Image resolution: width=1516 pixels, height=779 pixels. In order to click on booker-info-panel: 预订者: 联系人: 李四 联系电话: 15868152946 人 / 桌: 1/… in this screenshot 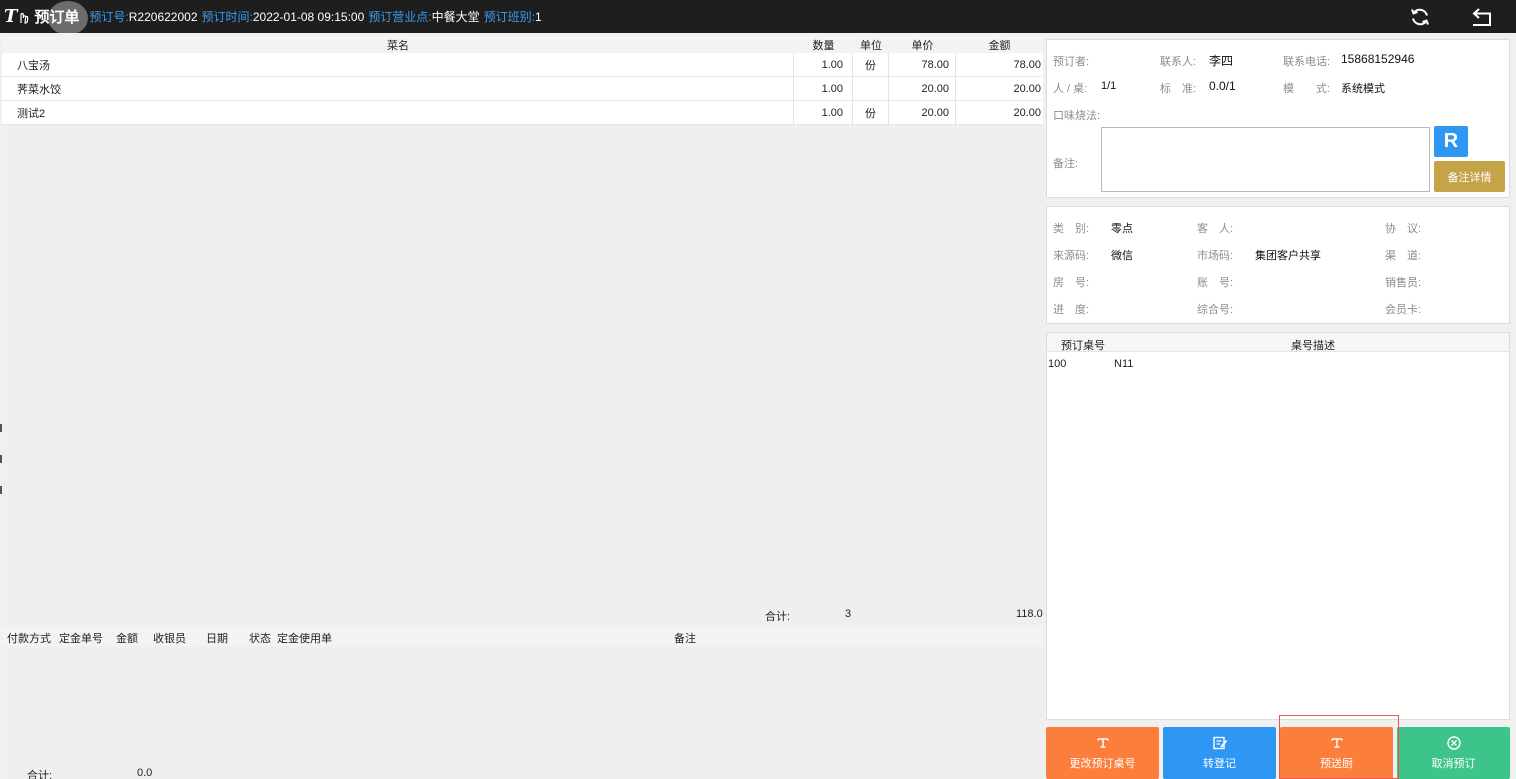, I will do `click(1278, 118)`.